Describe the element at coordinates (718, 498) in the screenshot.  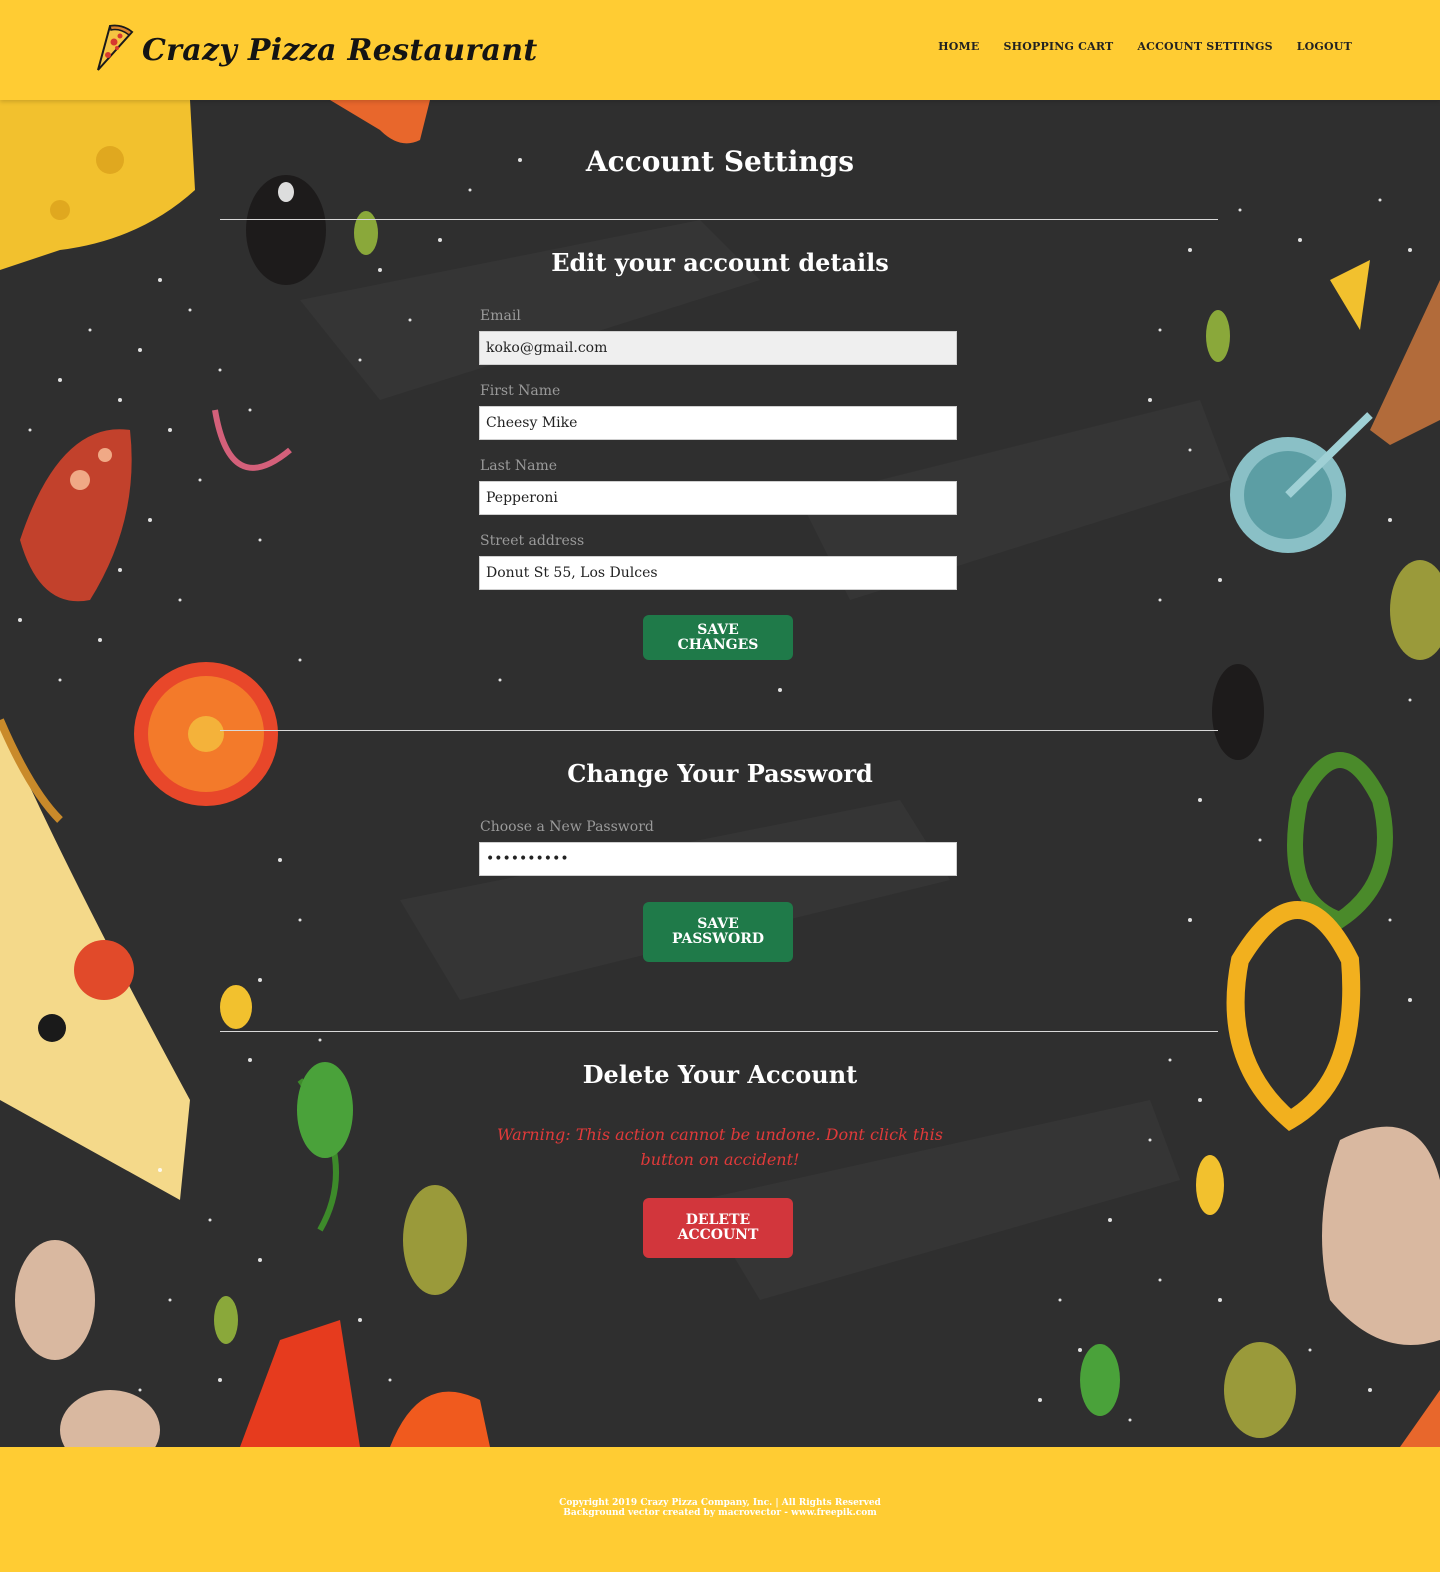
I see `last-name-field` at that location.